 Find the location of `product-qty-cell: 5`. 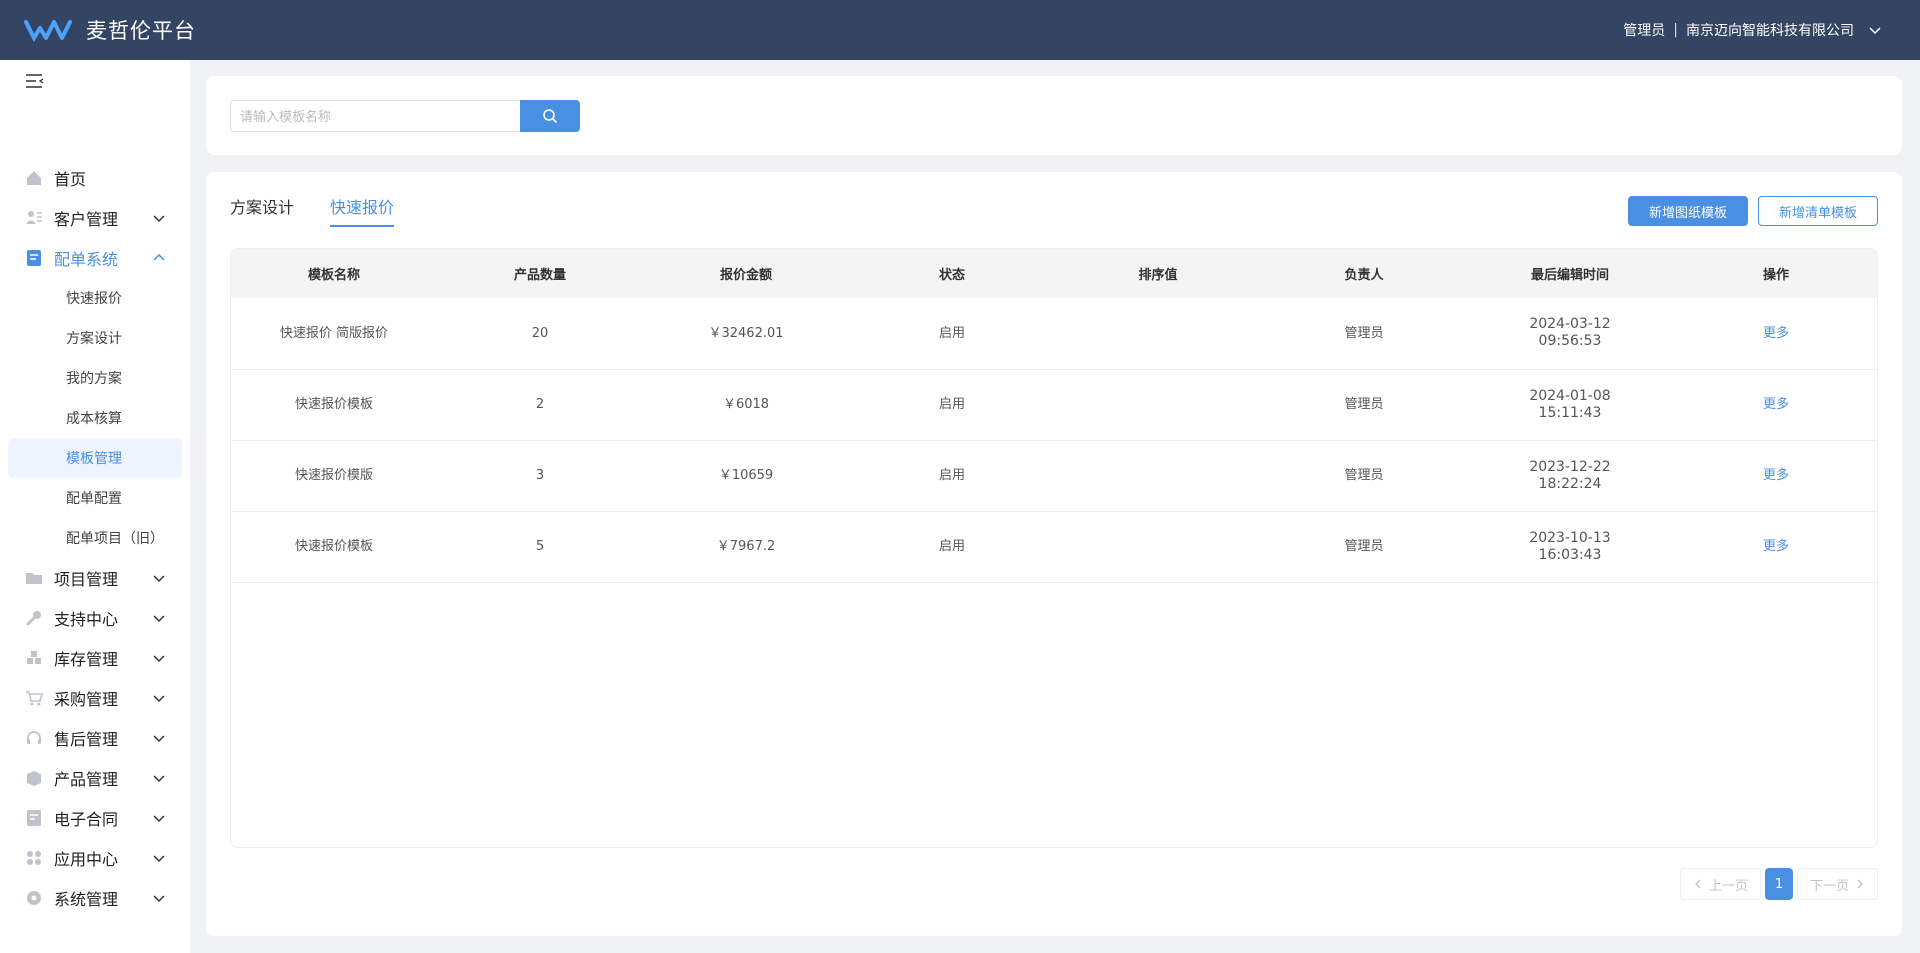

product-qty-cell: 5 is located at coordinates (540, 546).